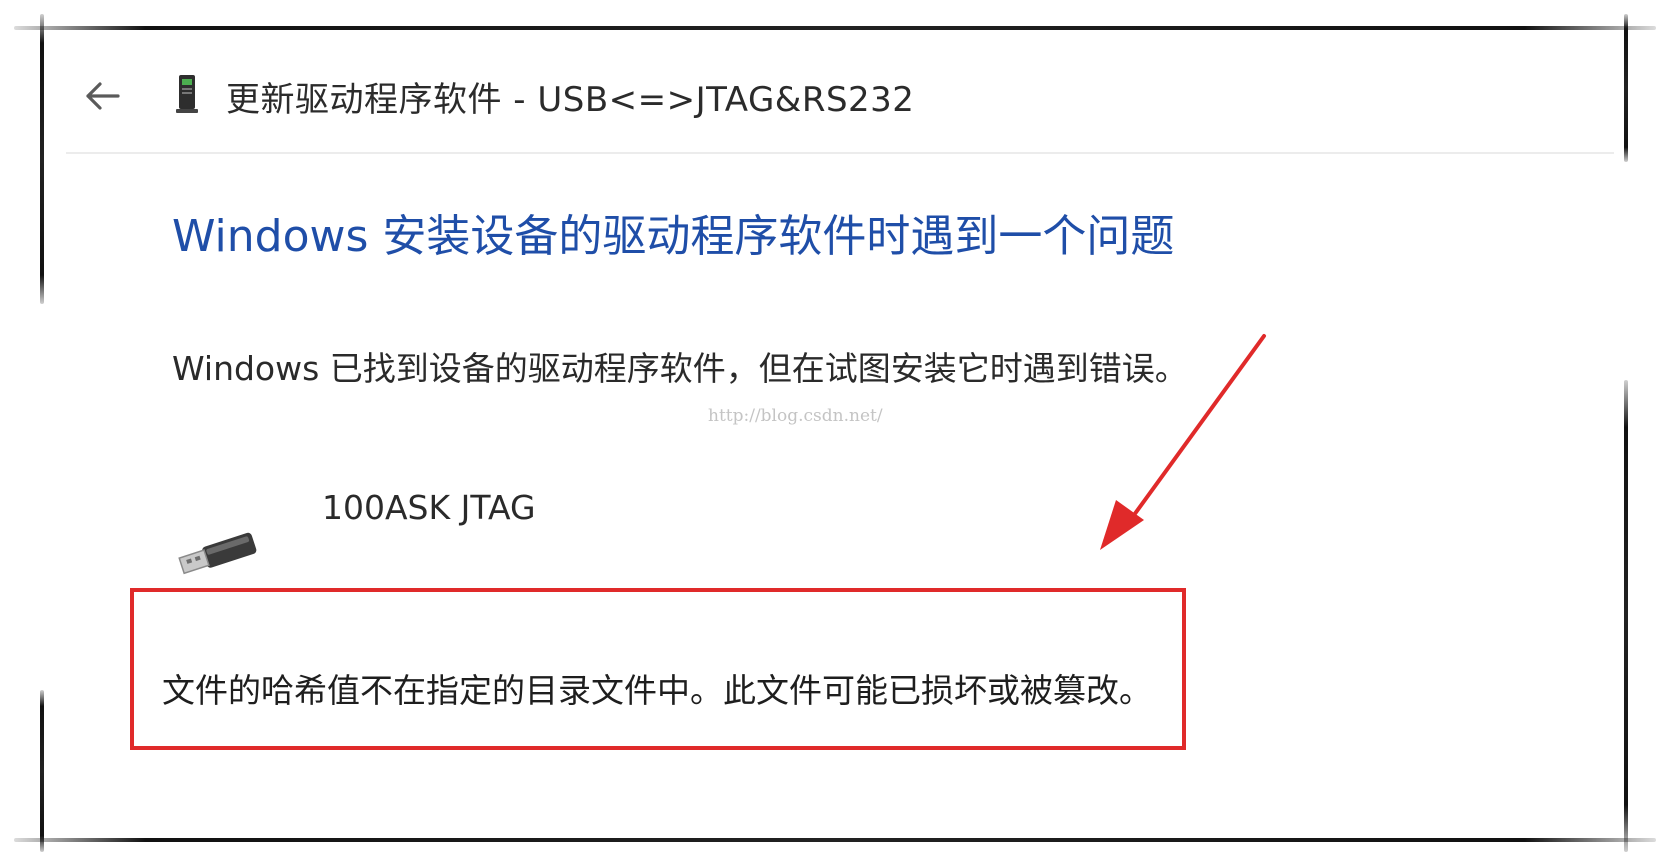 The width and height of the screenshot is (1669, 866). I want to click on back-arrow-icon, so click(103, 96).